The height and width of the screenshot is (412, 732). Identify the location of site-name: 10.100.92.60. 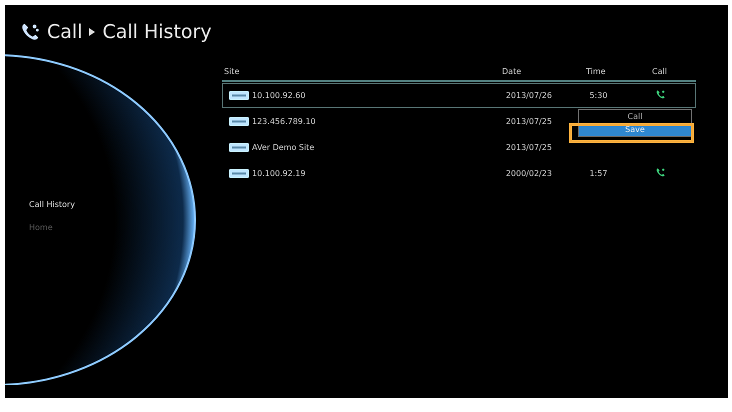
(279, 95).